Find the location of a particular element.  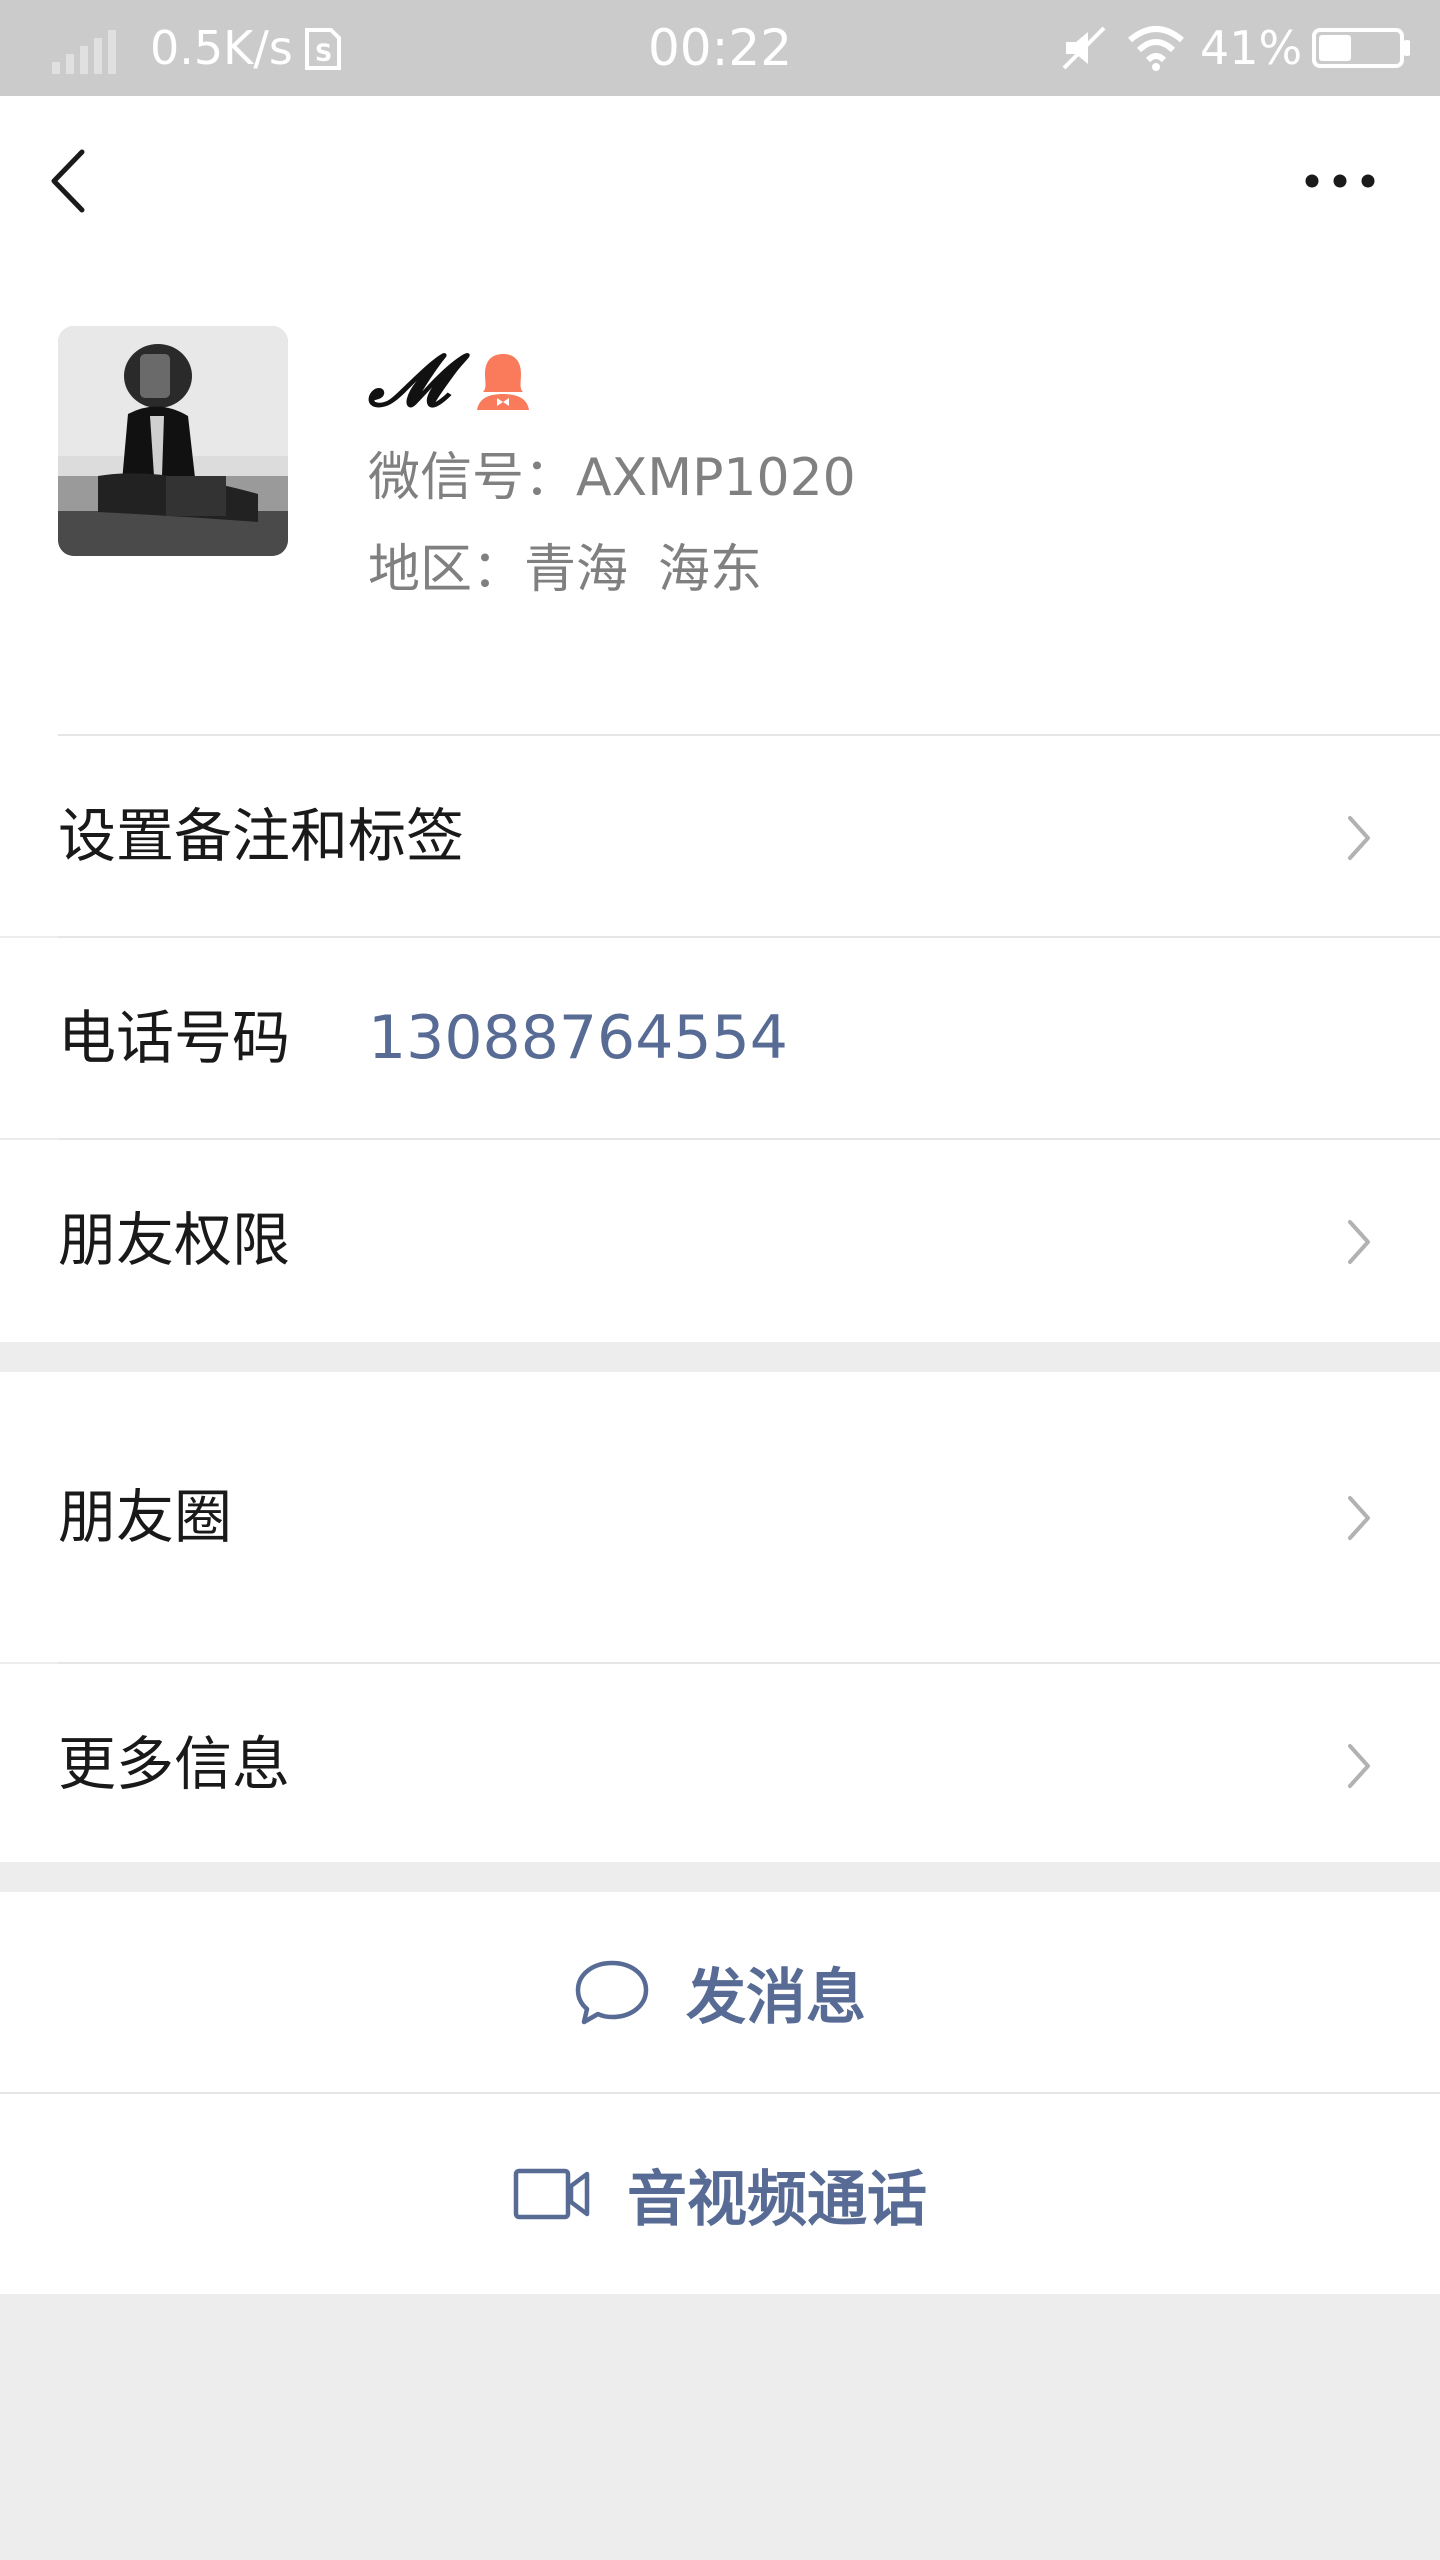

send-message-label: 发消息 is located at coordinates (776, 1997).